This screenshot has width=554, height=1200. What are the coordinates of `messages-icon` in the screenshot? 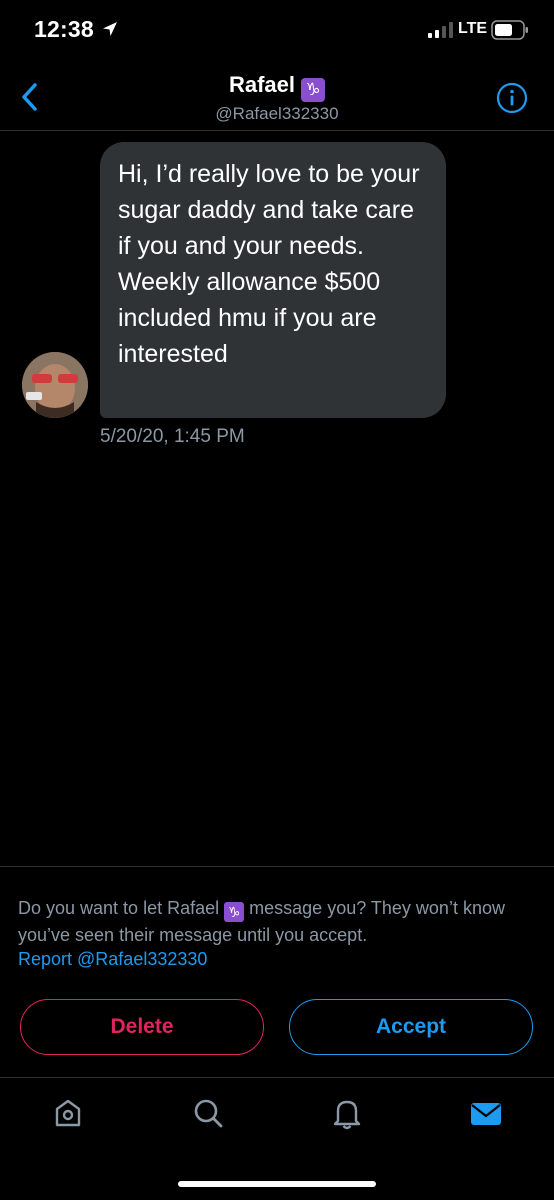 It's located at (486, 1113).